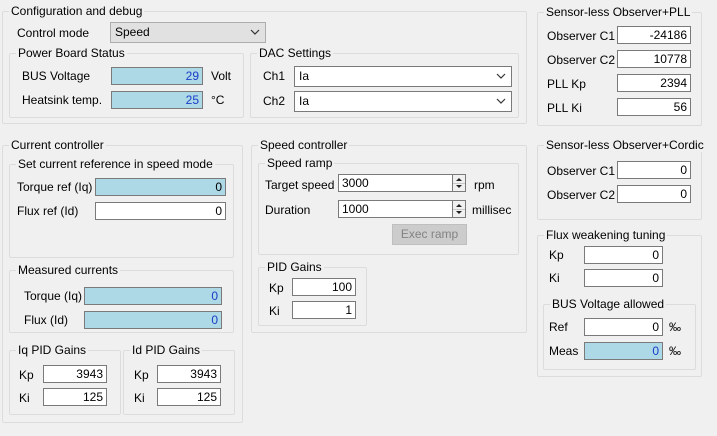 Image resolution: width=717 pixels, height=436 pixels. Describe the element at coordinates (62, 100) in the screenshot. I see `heatsink-label: Heatsink temp.` at that location.